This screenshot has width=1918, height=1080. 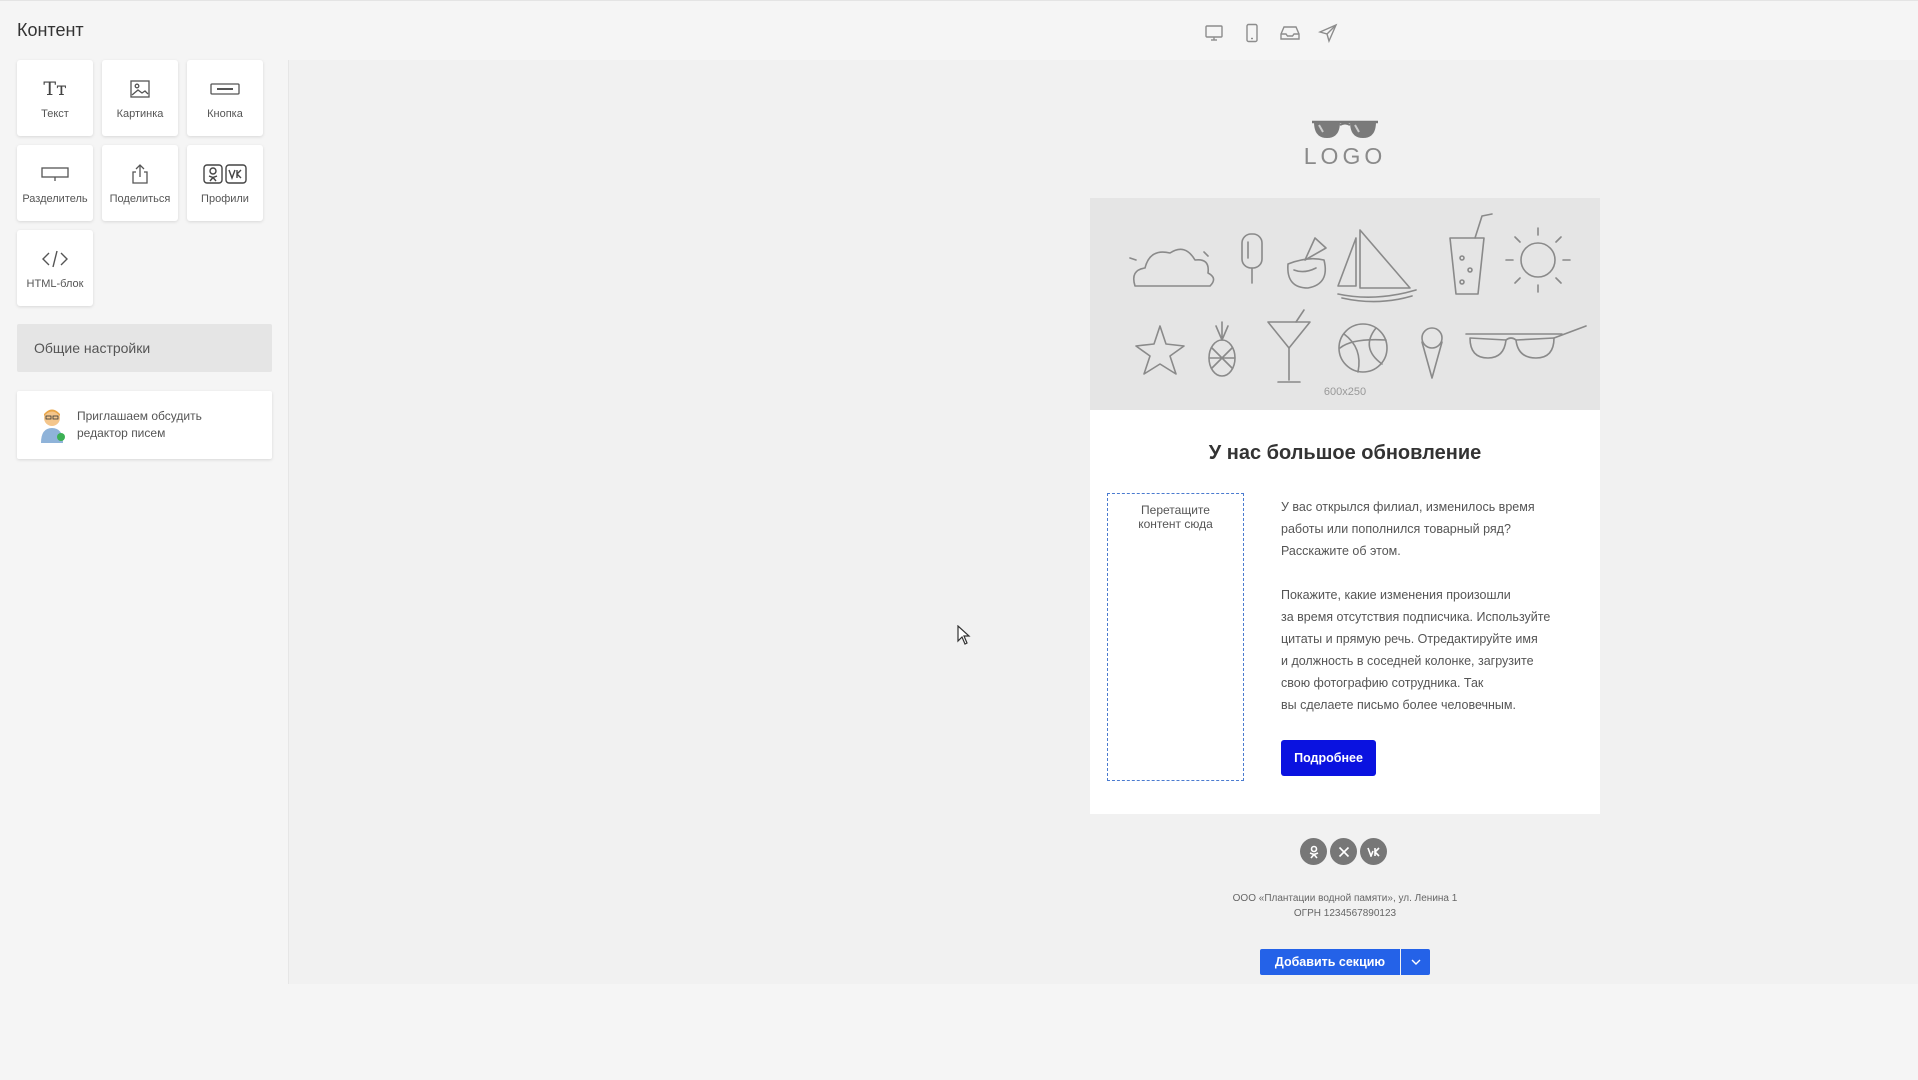 I want to click on add-section-dropdown, so click(x=1415, y=962).